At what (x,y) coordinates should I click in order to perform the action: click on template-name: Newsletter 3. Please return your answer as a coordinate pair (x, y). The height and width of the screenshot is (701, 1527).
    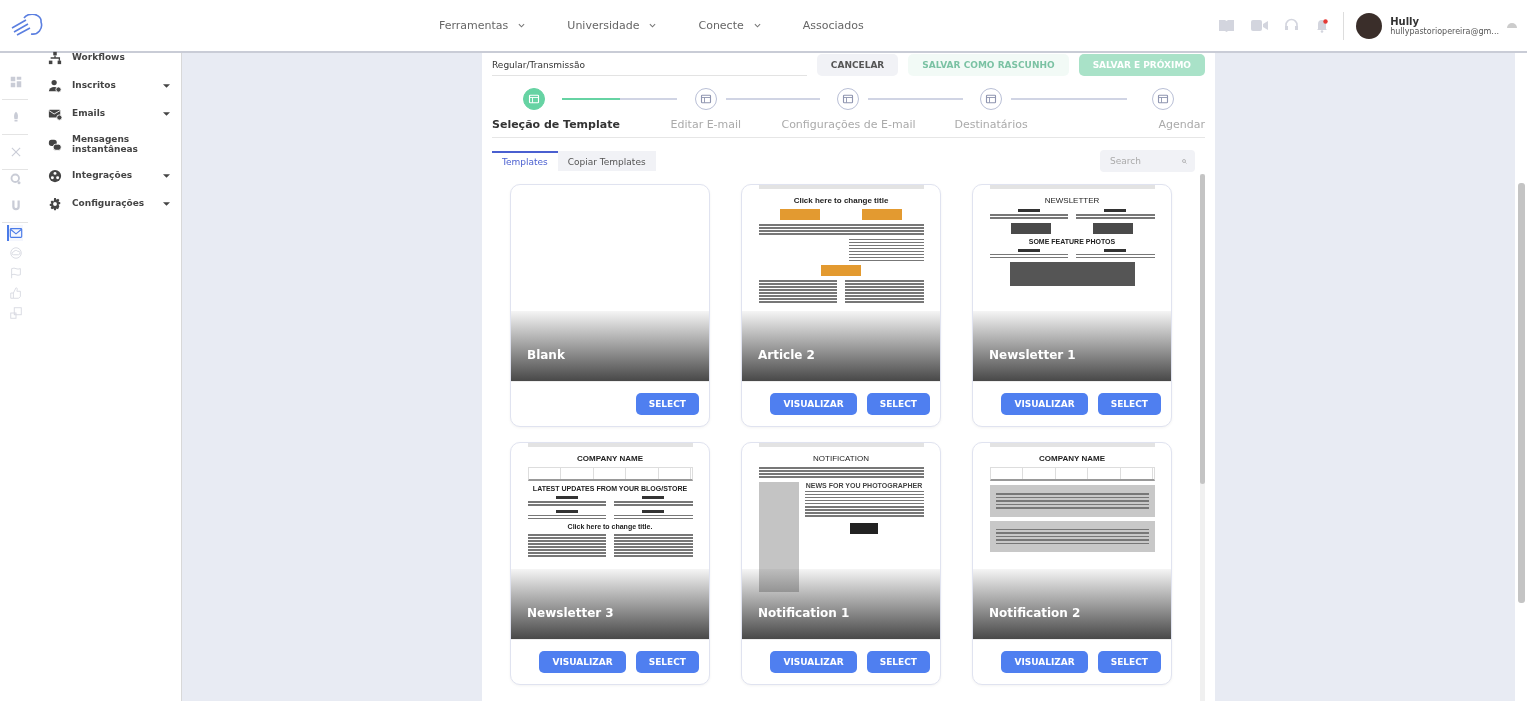
    Looking at the image, I should click on (570, 613).